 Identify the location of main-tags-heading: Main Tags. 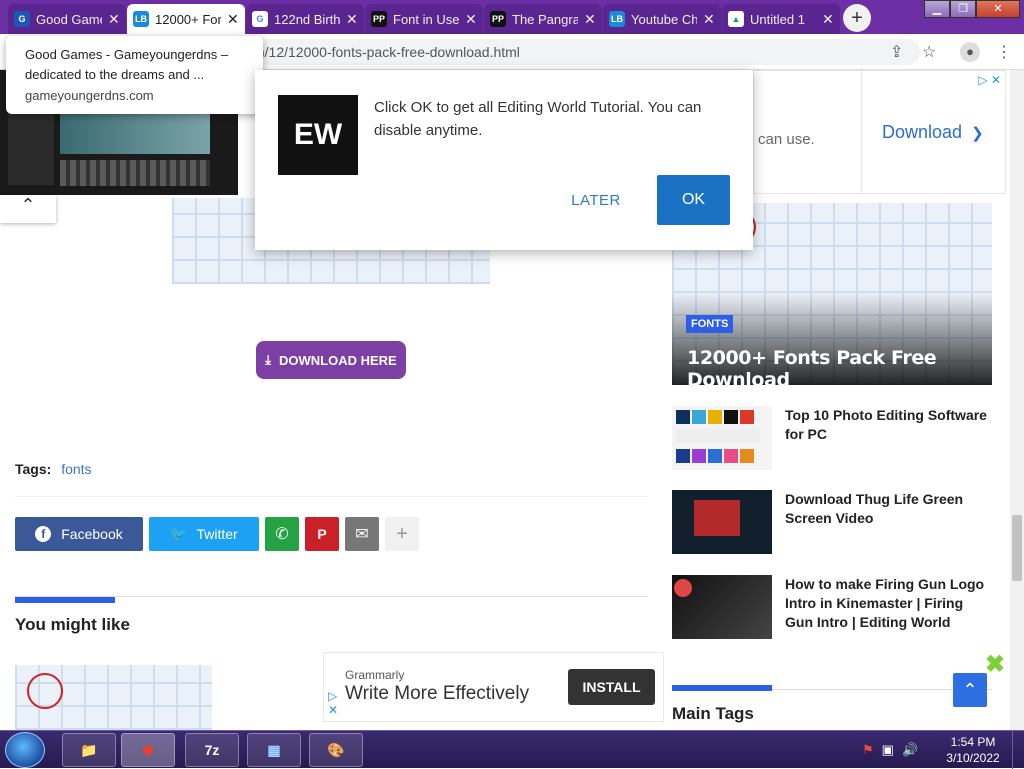
(713, 713).